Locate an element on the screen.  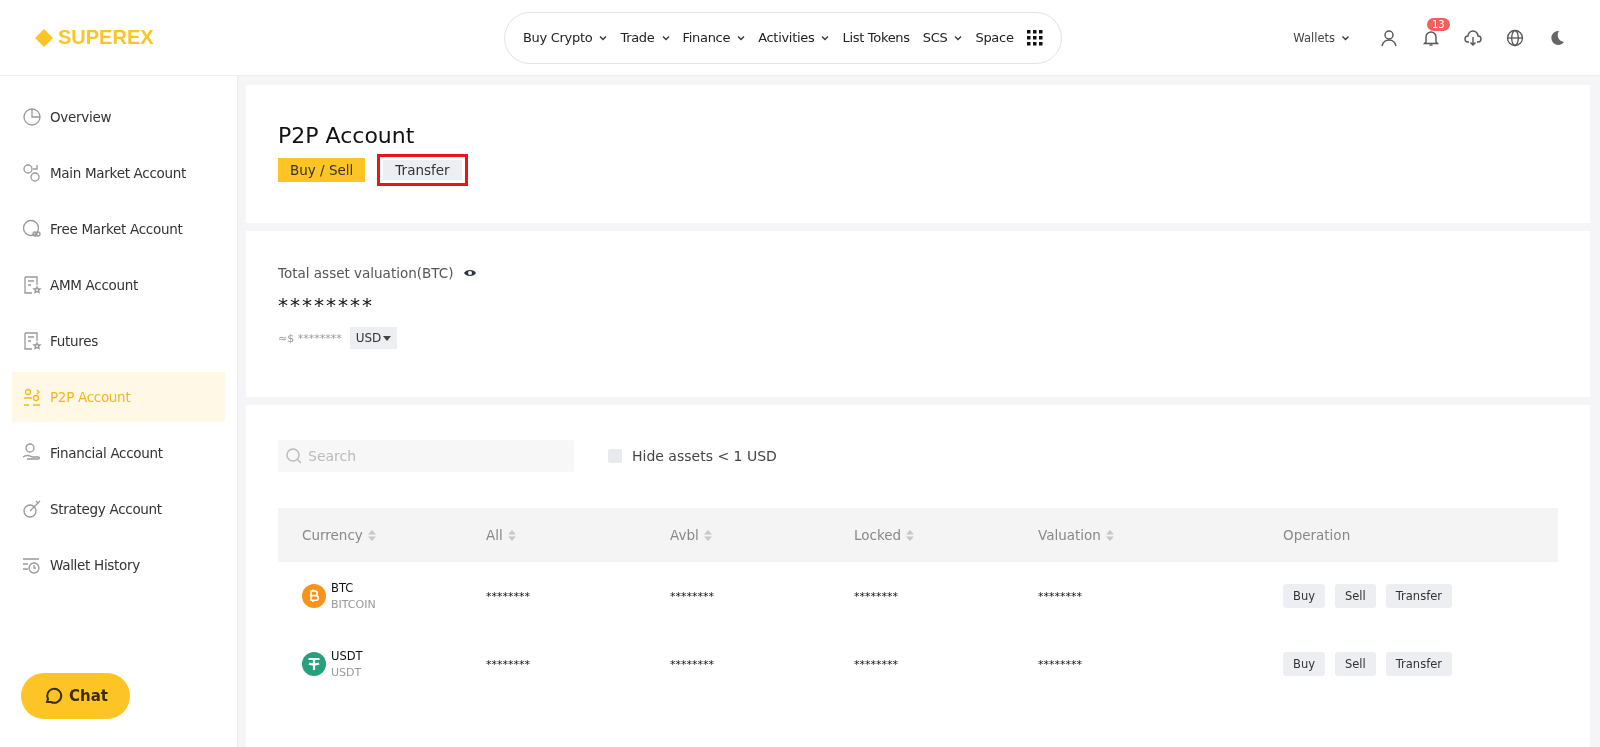
coin-name: USDT is located at coordinates (347, 672).